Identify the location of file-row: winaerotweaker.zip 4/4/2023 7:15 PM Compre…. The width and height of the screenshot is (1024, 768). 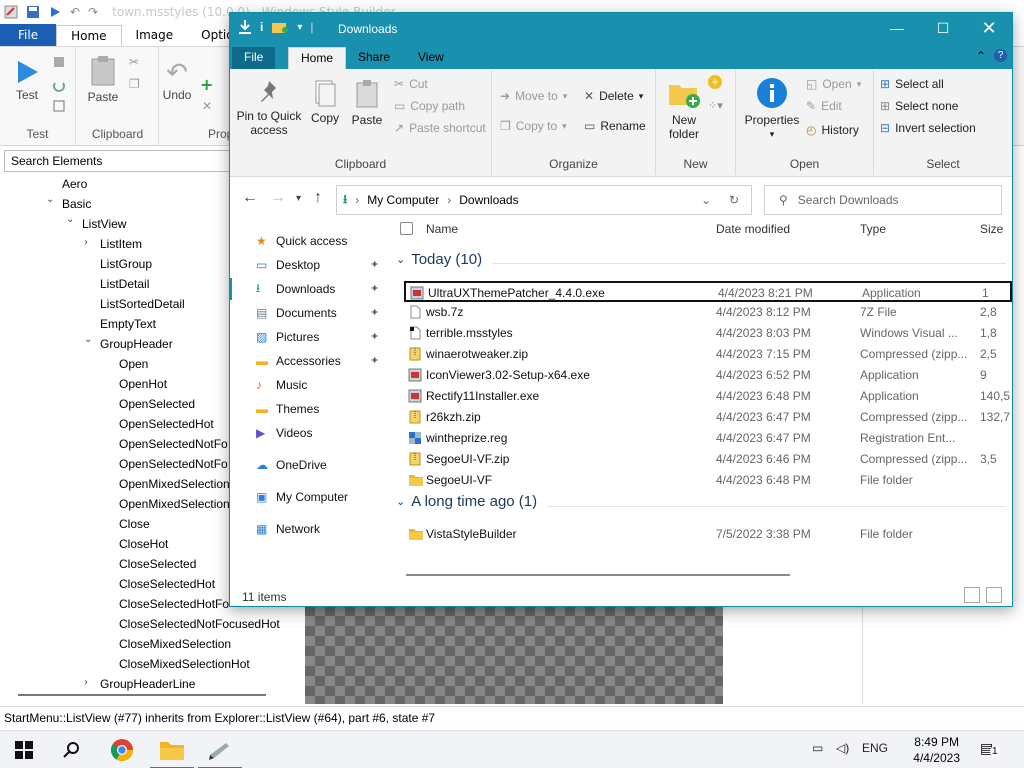
(708, 354).